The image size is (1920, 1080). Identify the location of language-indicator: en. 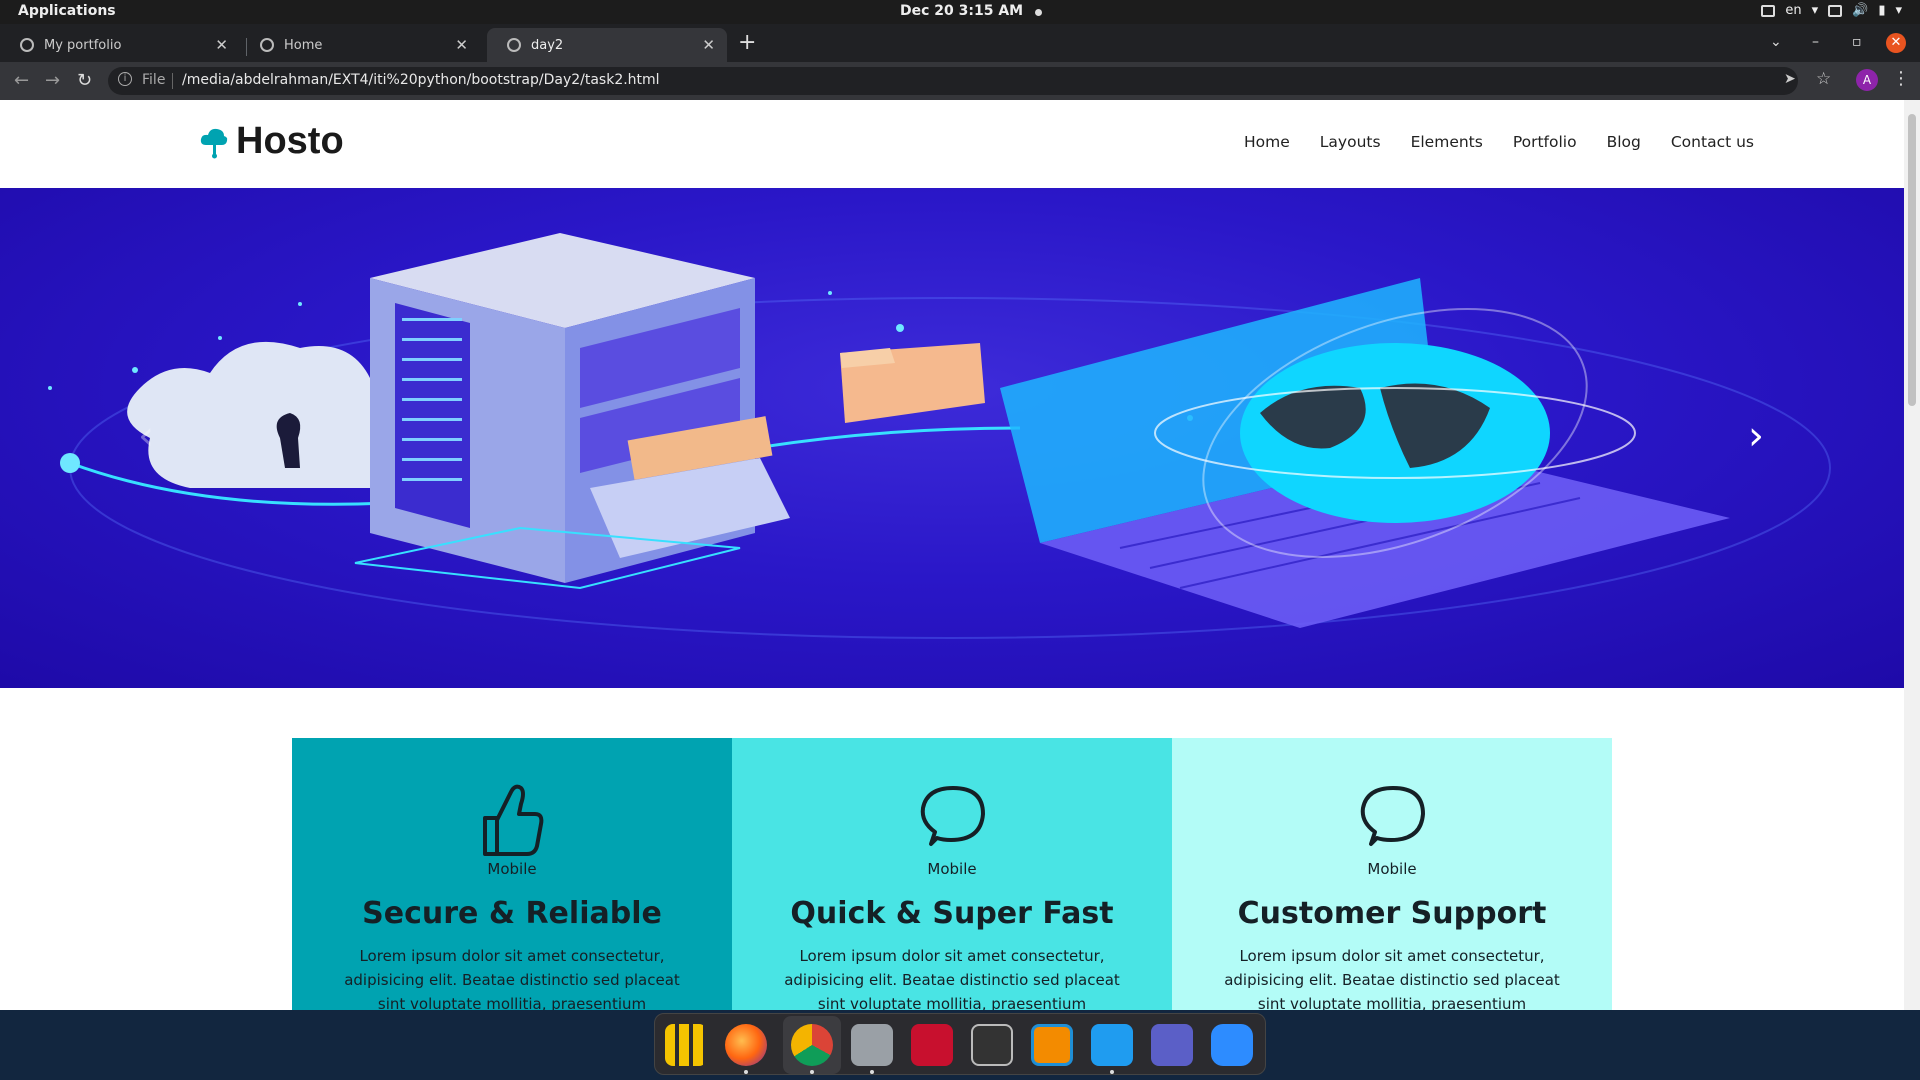
(1793, 10).